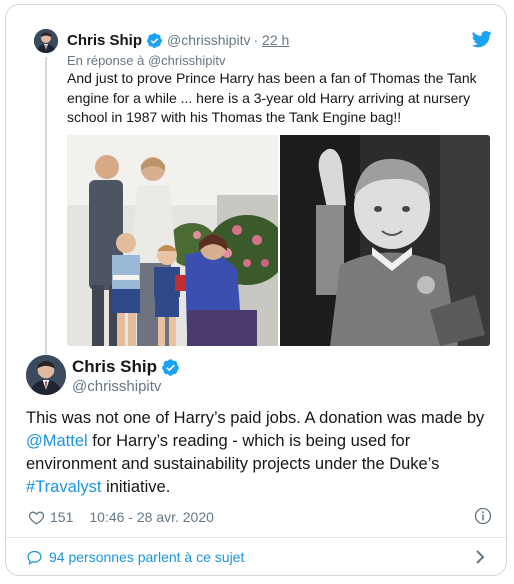 The height and width of the screenshot is (584, 514). I want to click on photo-family-nursery, so click(172, 240).